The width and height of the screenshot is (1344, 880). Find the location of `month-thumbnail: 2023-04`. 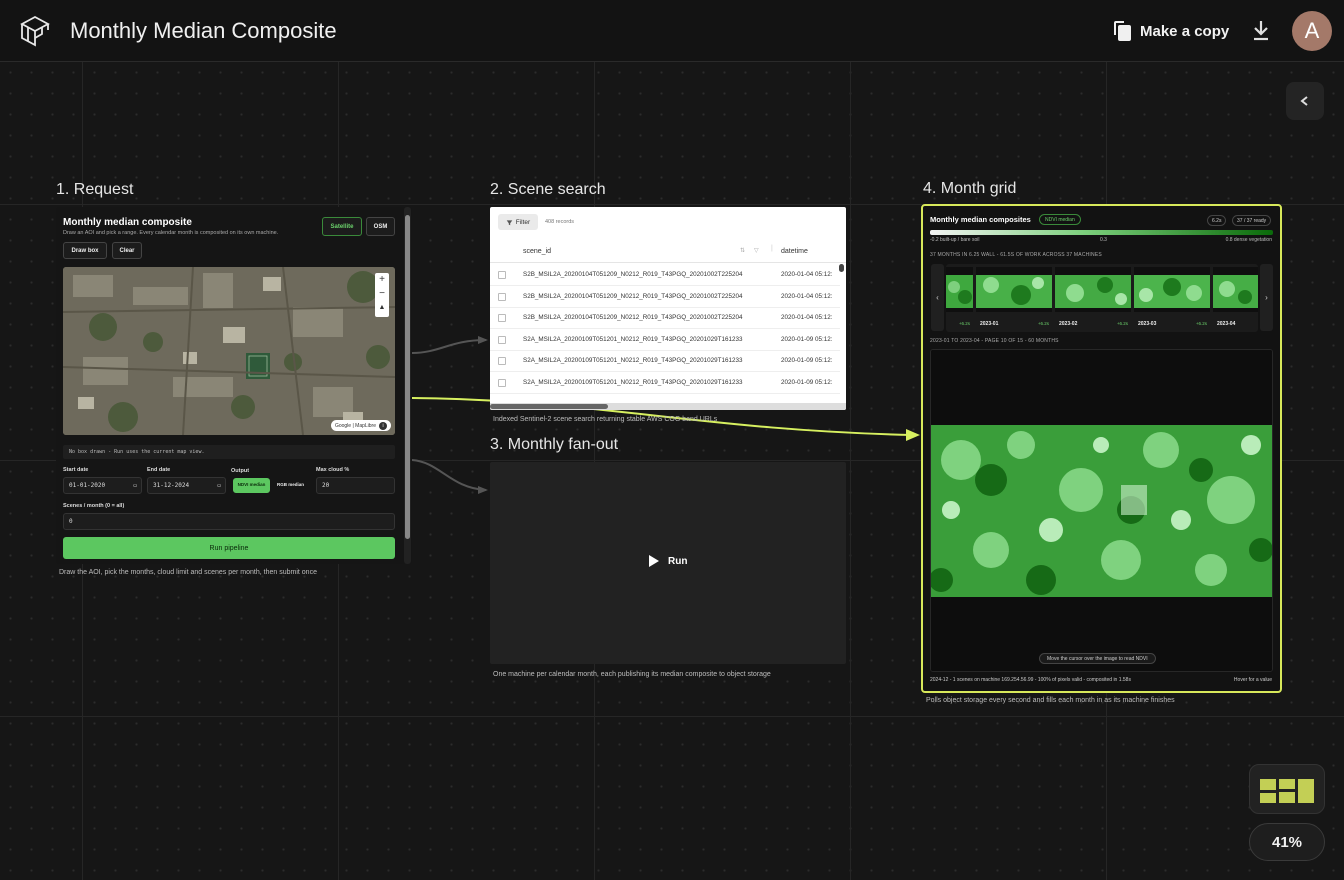

month-thumbnail: 2023-04 is located at coordinates (1235, 298).